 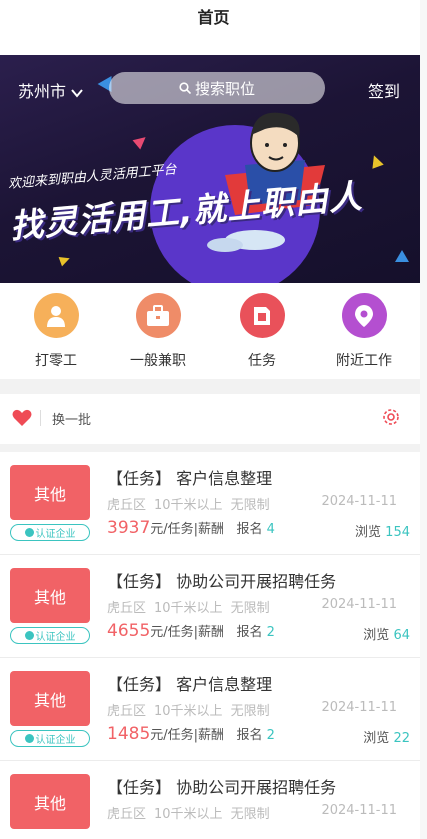 What do you see at coordinates (213, 331) in the screenshot?
I see `category-nav: 打零工 一般兼职 任务 附近工作` at bounding box center [213, 331].